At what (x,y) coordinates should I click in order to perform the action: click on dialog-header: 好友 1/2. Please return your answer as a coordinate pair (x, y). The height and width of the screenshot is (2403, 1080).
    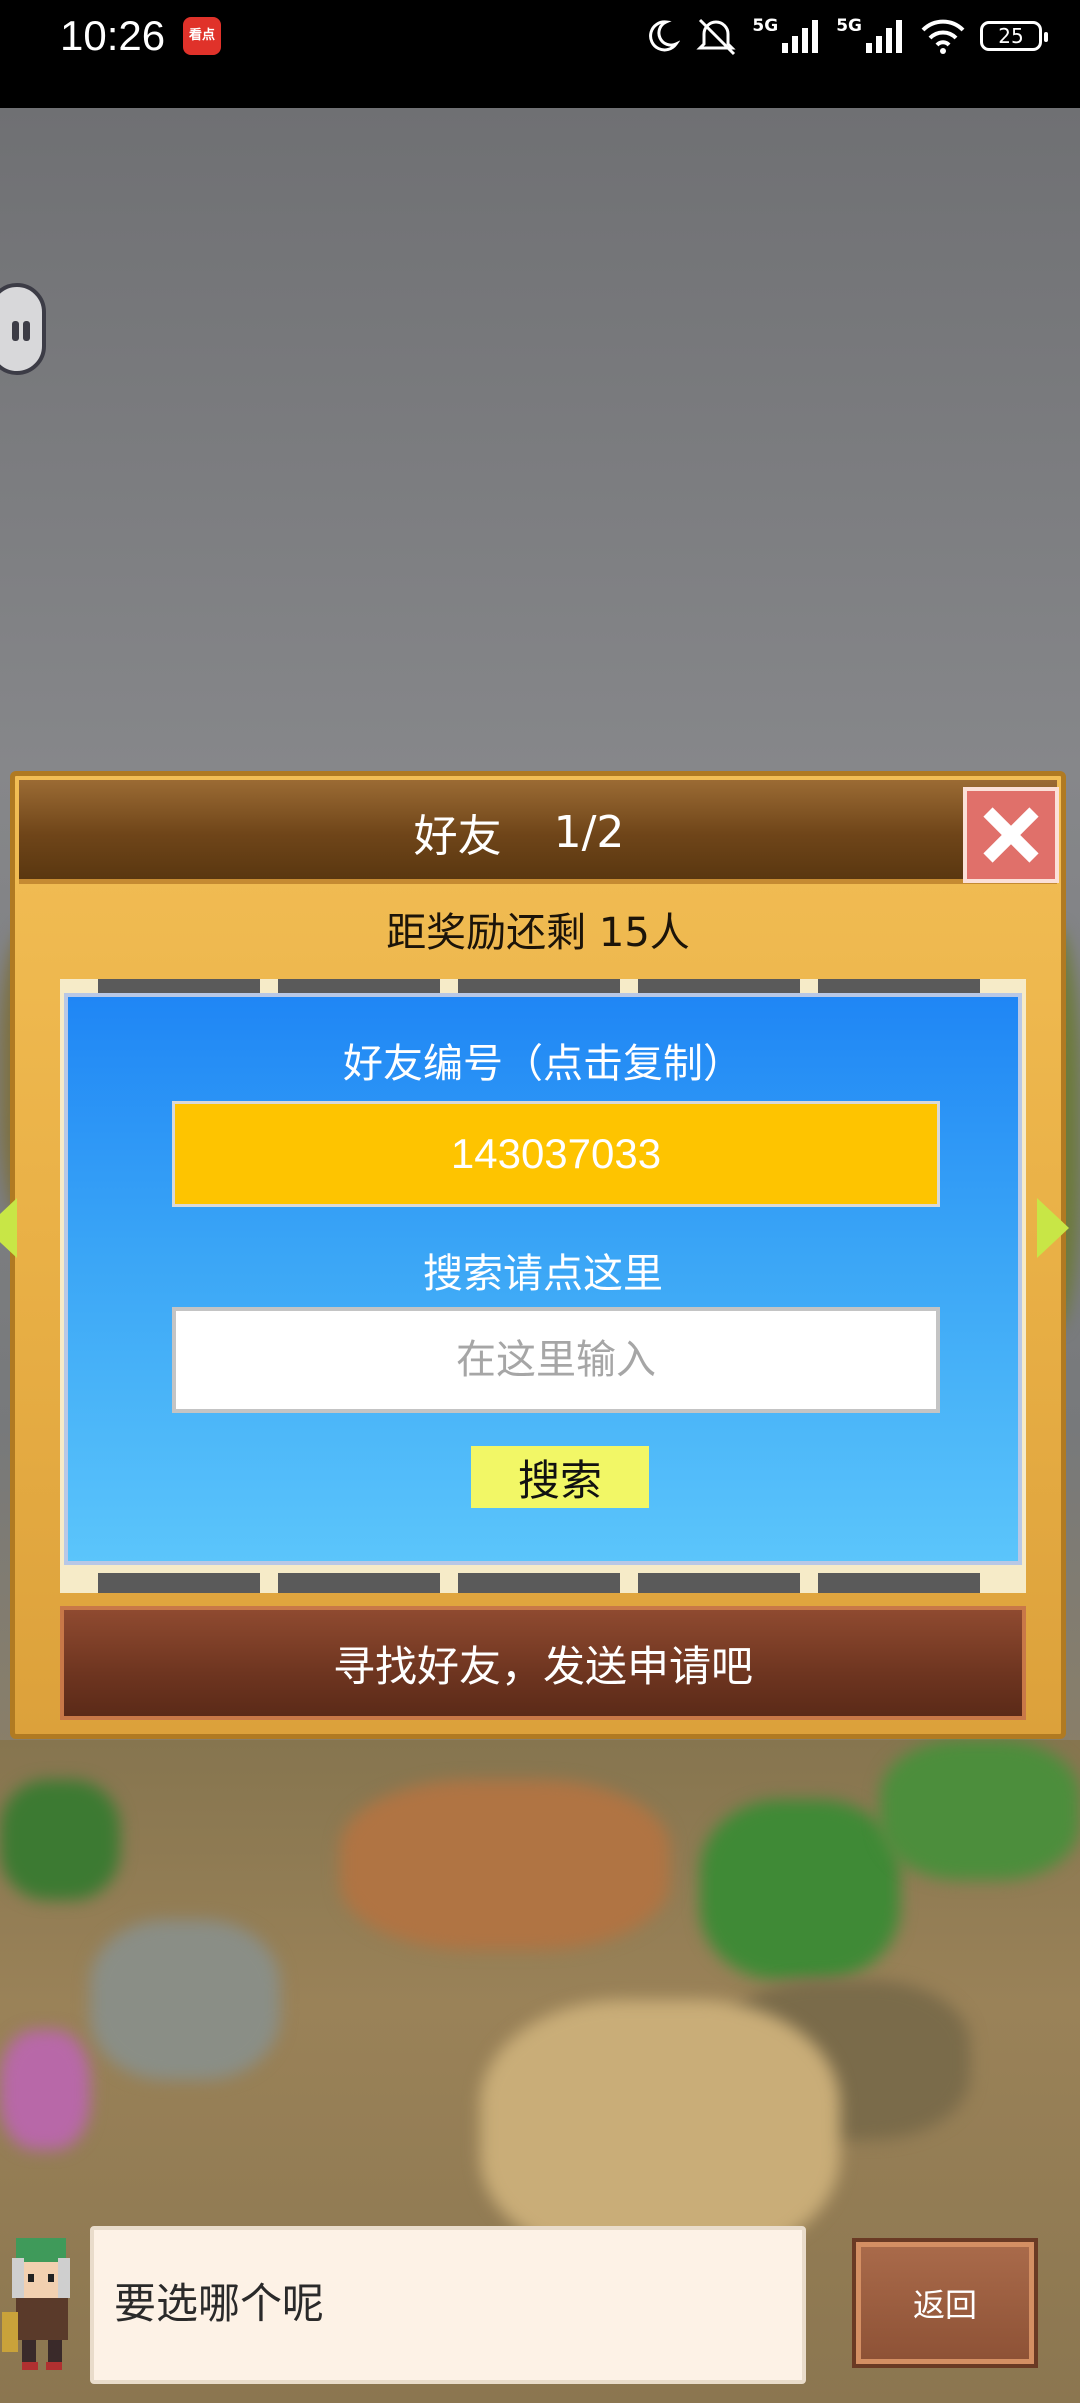
    Looking at the image, I should click on (538, 832).